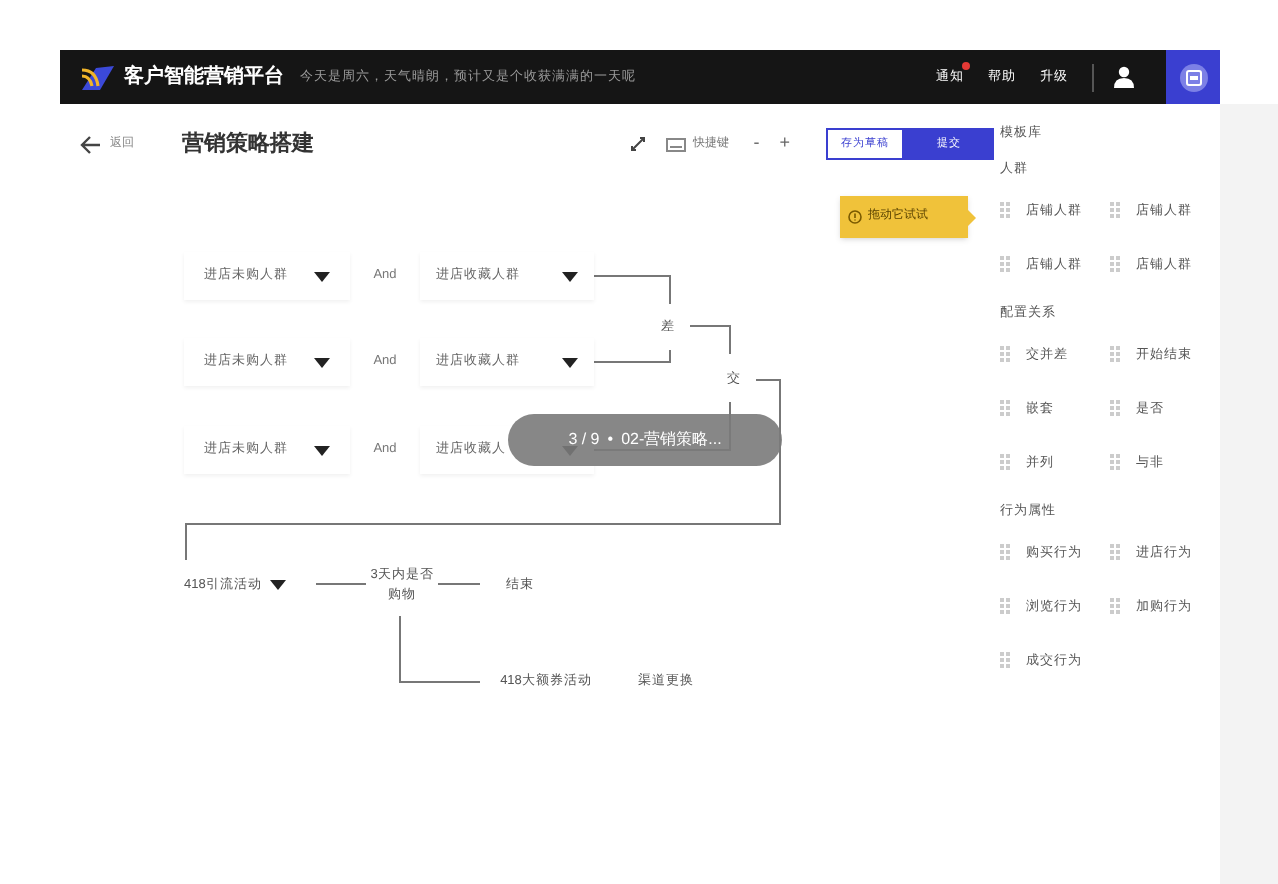 This screenshot has width=1278, height=884. What do you see at coordinates (784, 144) in the screenshot?
I see `zoom-in-button: +` at bounding box center [784, 144].